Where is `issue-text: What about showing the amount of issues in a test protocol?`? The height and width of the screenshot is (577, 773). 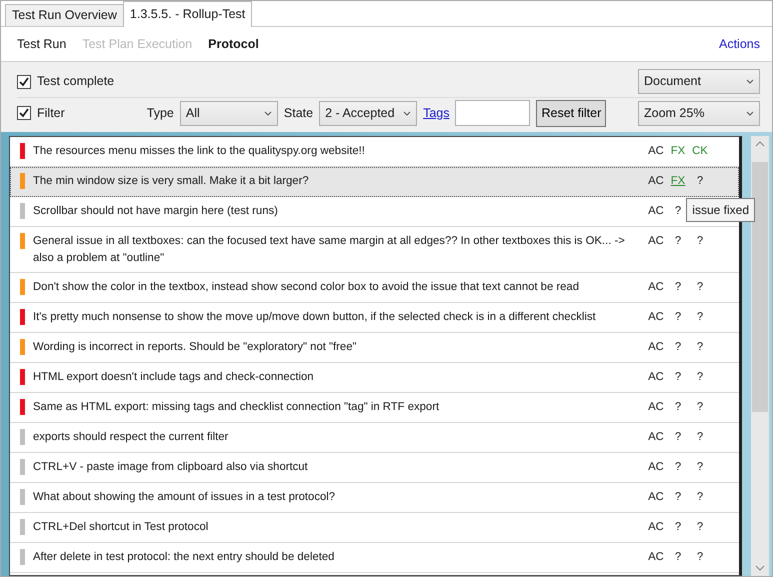
issue-text: What about showing the amount of issues in a test protocol? is located at coordinates (184, 497).